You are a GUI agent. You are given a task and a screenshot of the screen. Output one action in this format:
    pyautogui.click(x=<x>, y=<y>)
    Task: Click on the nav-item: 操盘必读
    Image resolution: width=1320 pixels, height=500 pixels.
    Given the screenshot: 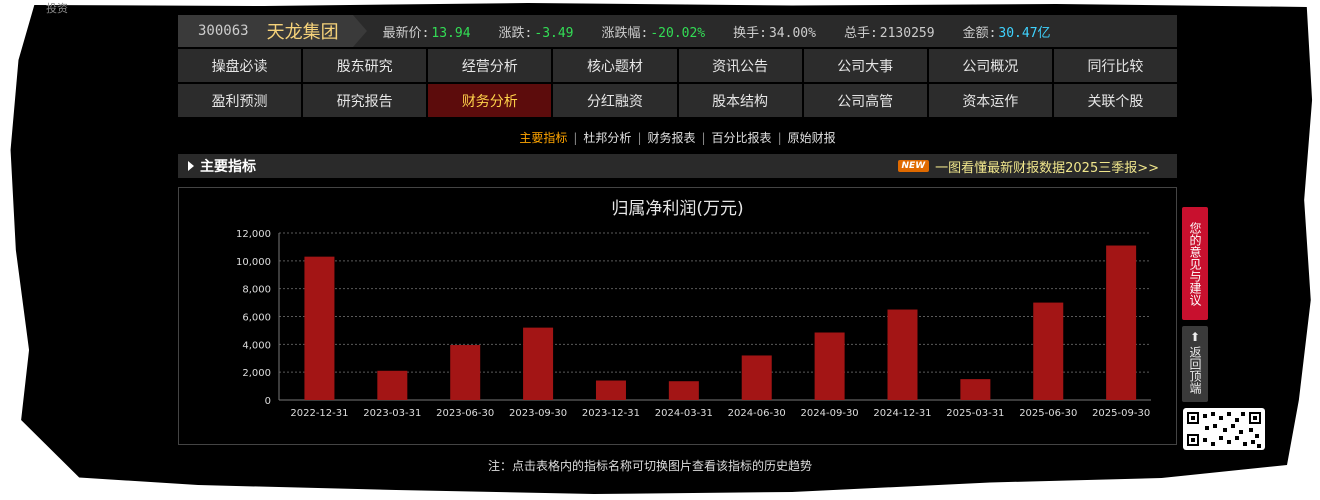 What is the action you would take?
    pyautogui.click(x=240, y=65)
    